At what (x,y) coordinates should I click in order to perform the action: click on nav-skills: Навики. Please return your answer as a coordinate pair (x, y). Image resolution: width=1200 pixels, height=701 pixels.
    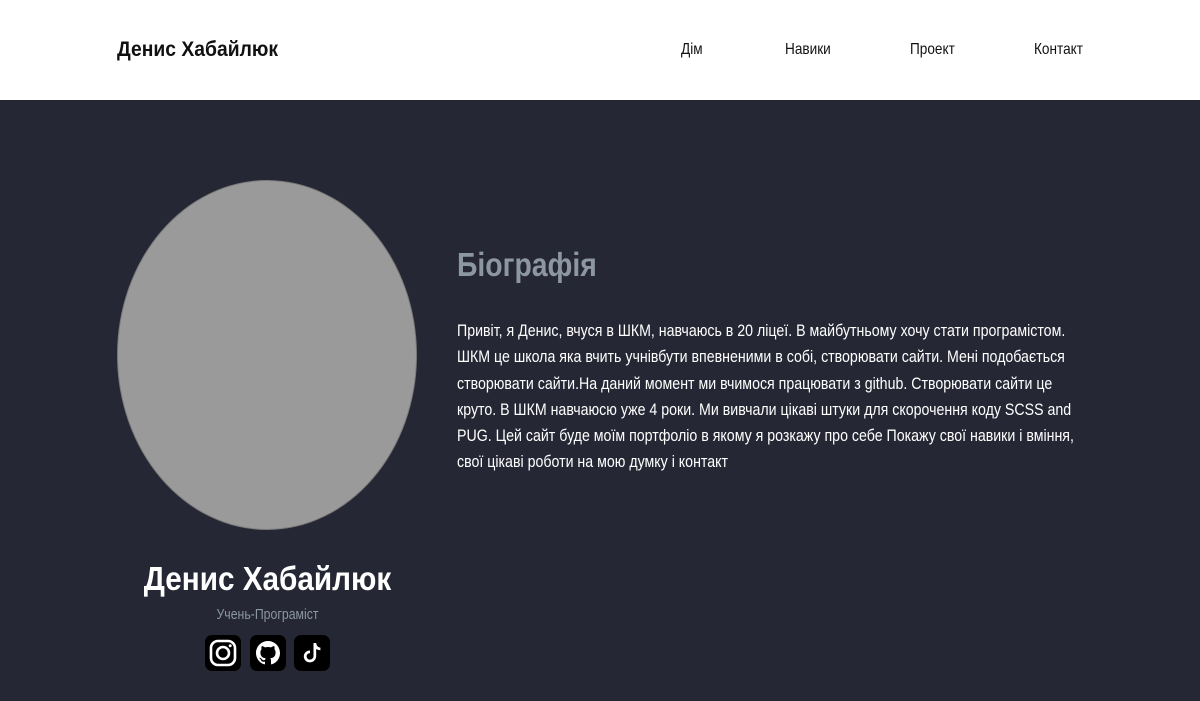
    Looking at the image, I should click on (808, 50).